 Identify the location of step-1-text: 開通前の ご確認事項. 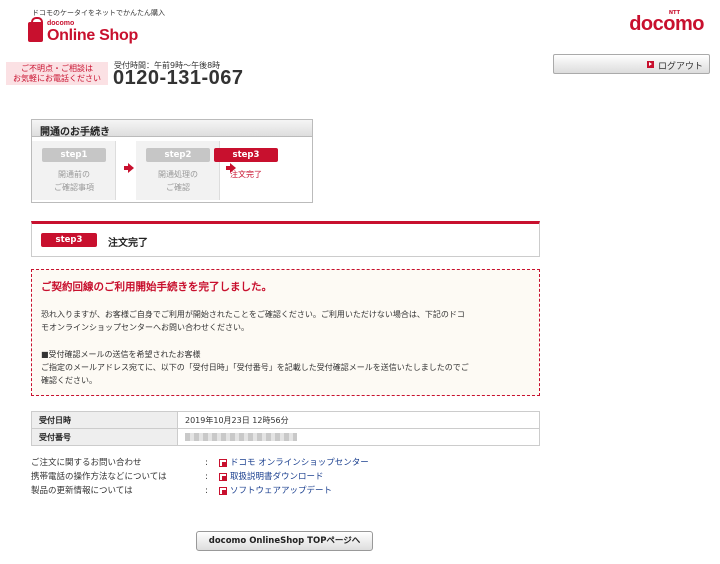
(74, 181).